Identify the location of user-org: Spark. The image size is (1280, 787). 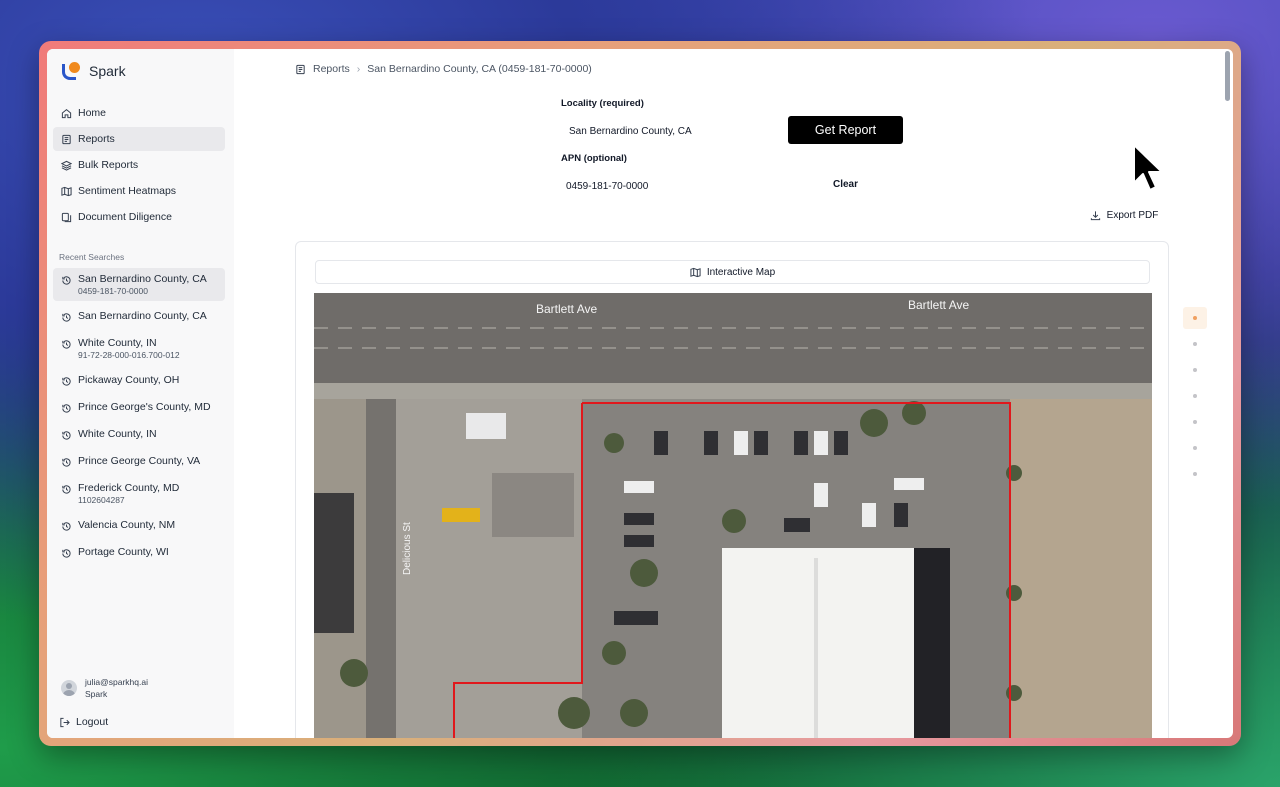
(96, 694).